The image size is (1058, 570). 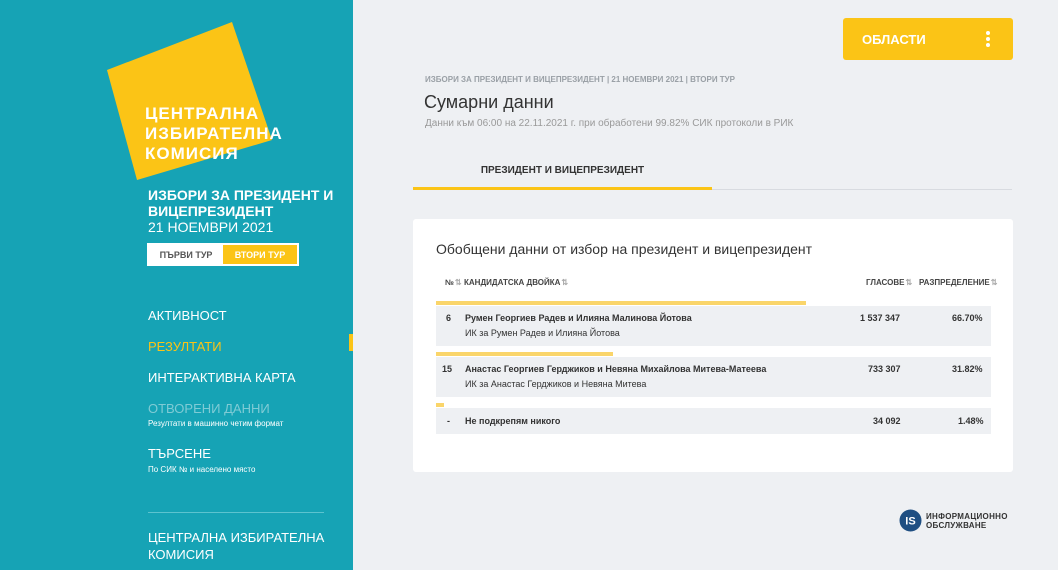 What do you see at coordinates (185, 346) in the screenshot?
I see `nav-results: РЕЗУЛТАТИ` at bounding box center [185, 346].